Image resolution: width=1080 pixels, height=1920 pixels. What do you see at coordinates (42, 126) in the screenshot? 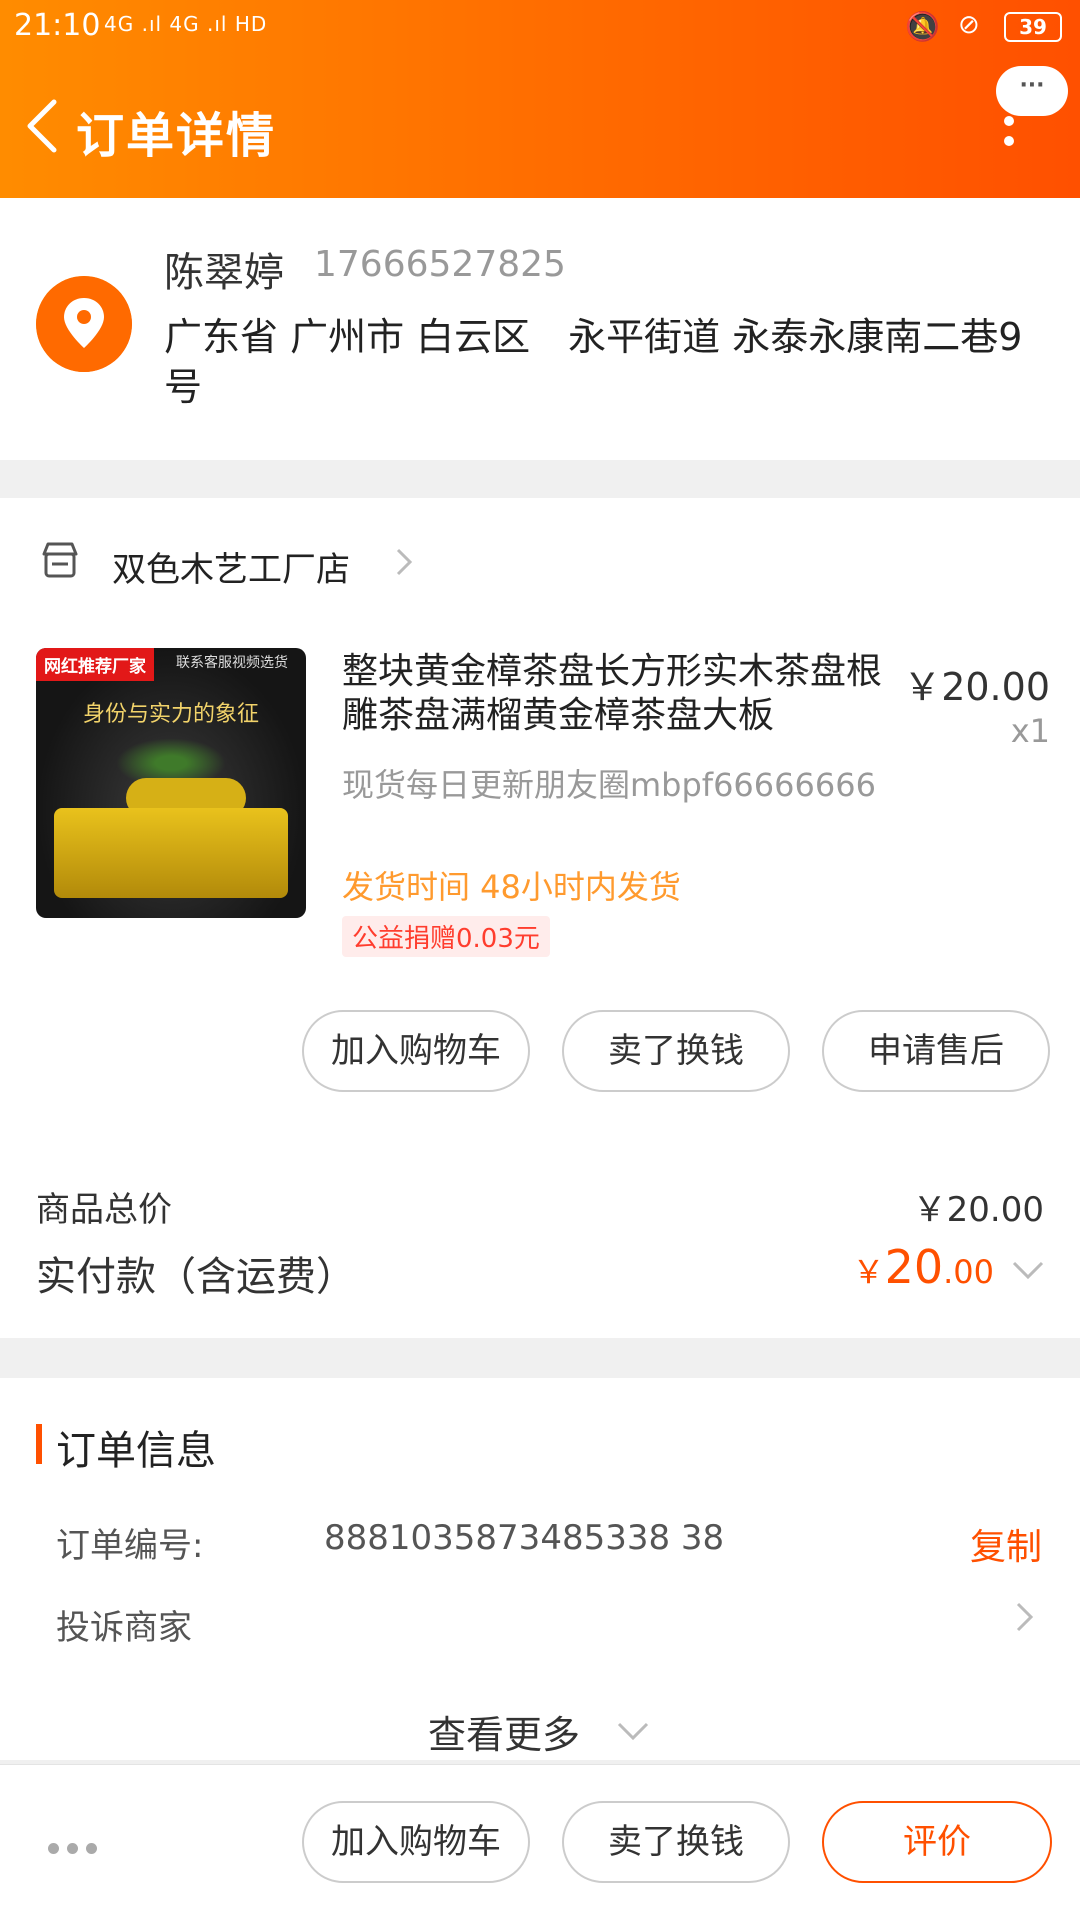
I see `back-arrow-icon` at bounding box center [42, 126].